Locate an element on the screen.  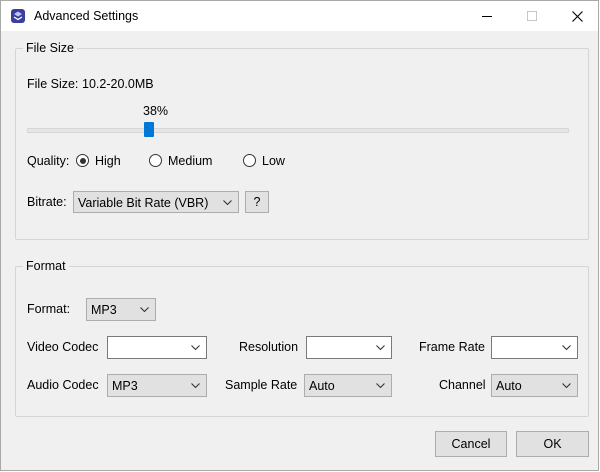
maximize-button is located at coordinates (532, 16).